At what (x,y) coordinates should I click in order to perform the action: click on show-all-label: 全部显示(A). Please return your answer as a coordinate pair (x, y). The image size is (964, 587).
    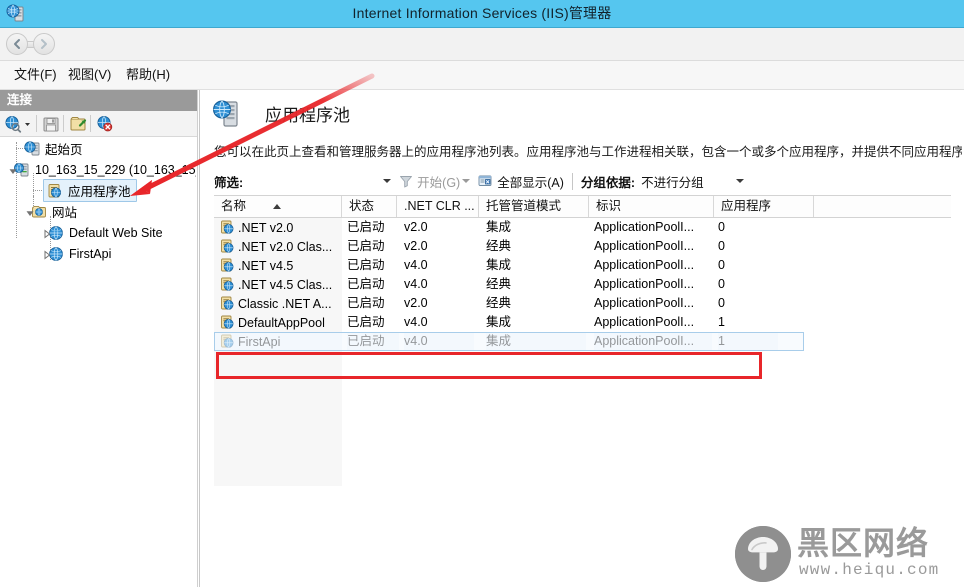
    Looking at the image, I should click on (530, 182).